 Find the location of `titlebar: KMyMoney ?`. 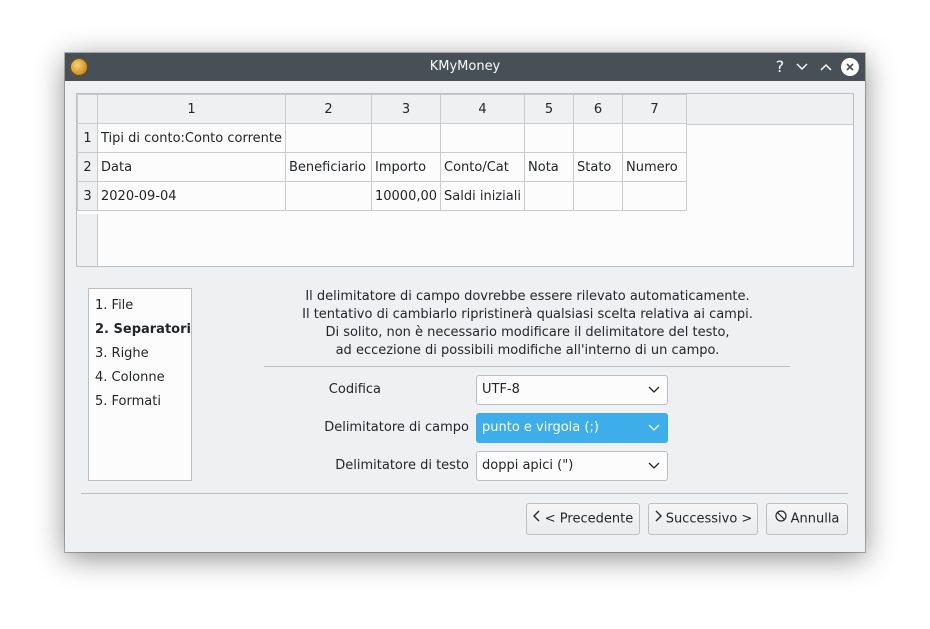

titlebar: KMyMoney ? is located at coordinates (465, 67).